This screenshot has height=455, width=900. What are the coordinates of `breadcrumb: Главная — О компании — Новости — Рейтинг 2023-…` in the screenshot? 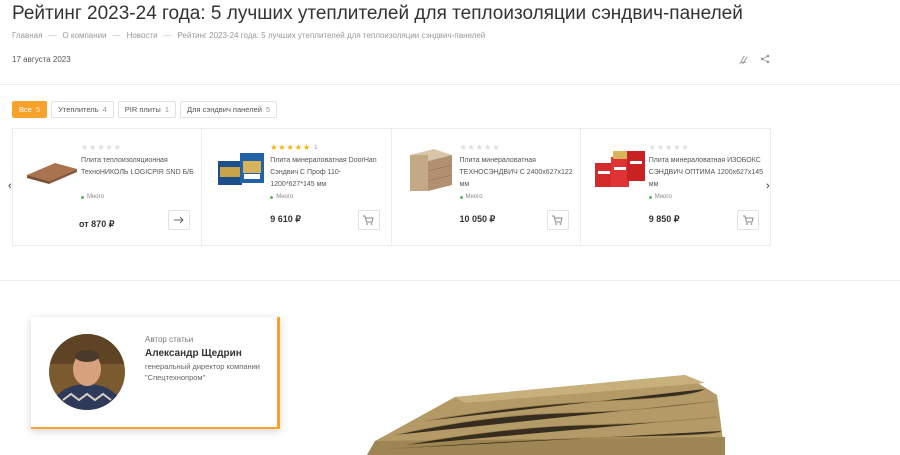 It's located at (248, 35).